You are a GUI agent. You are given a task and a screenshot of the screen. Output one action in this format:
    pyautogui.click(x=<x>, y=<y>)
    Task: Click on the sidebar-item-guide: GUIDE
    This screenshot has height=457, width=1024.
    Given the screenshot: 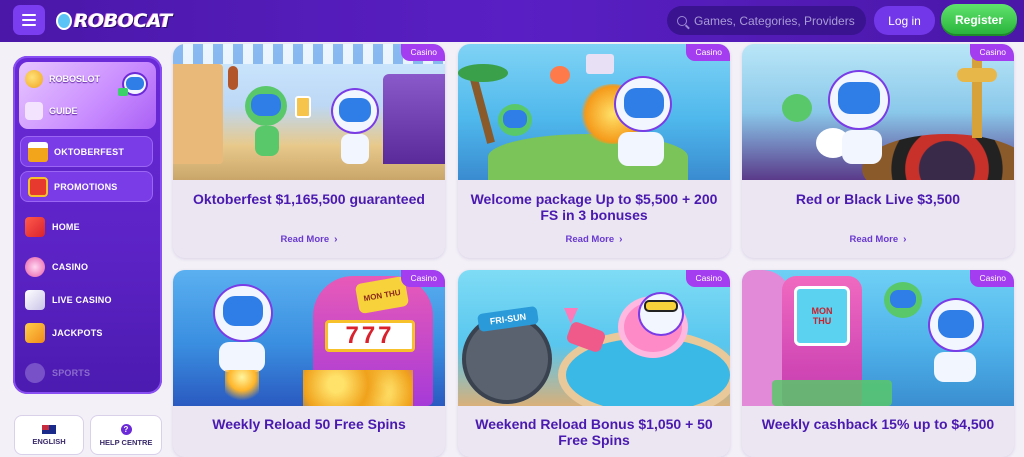 What is the action you would take?
    pyautogui.click(x=51, y=111)
    